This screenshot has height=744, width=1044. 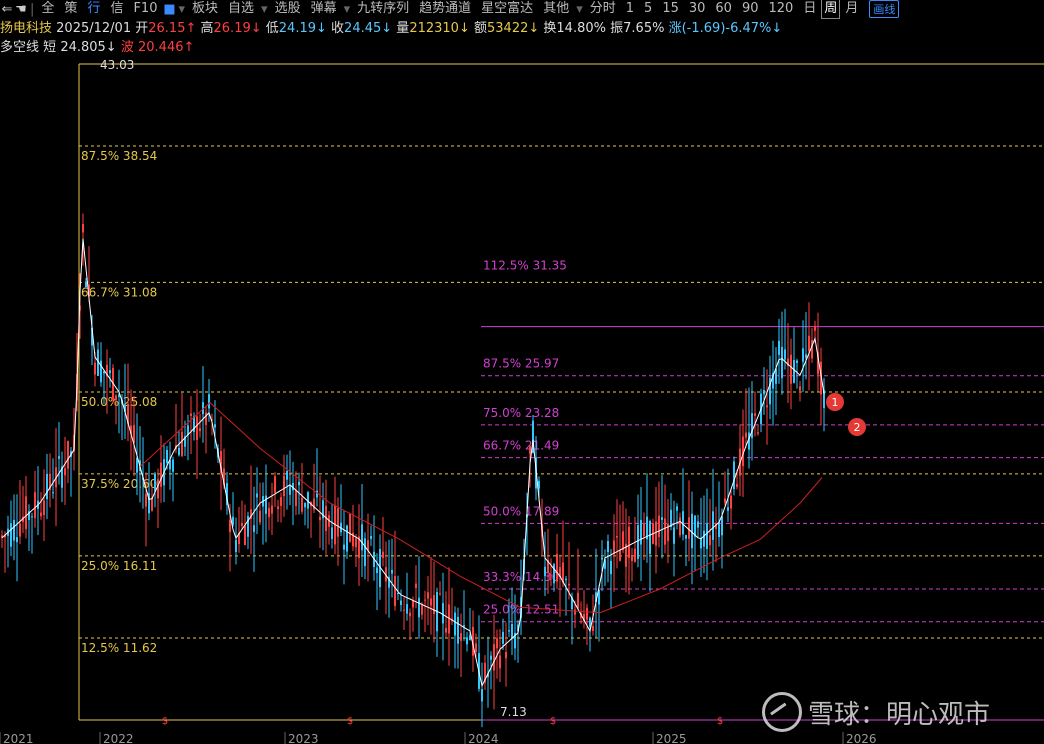 I want to click on fib-right-label-0: 112.5% 31.35, so click(x=525, y=265).